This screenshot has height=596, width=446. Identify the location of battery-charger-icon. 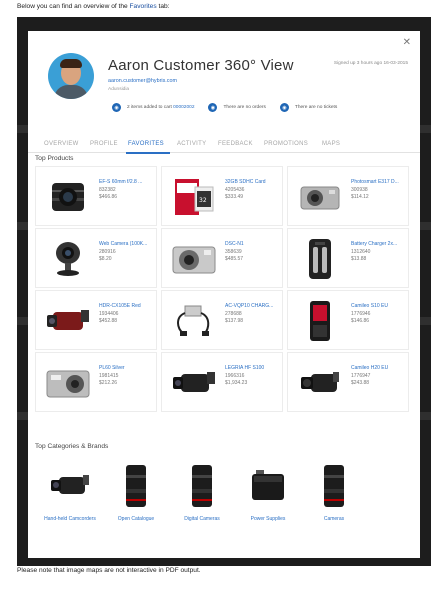
(320, 259).